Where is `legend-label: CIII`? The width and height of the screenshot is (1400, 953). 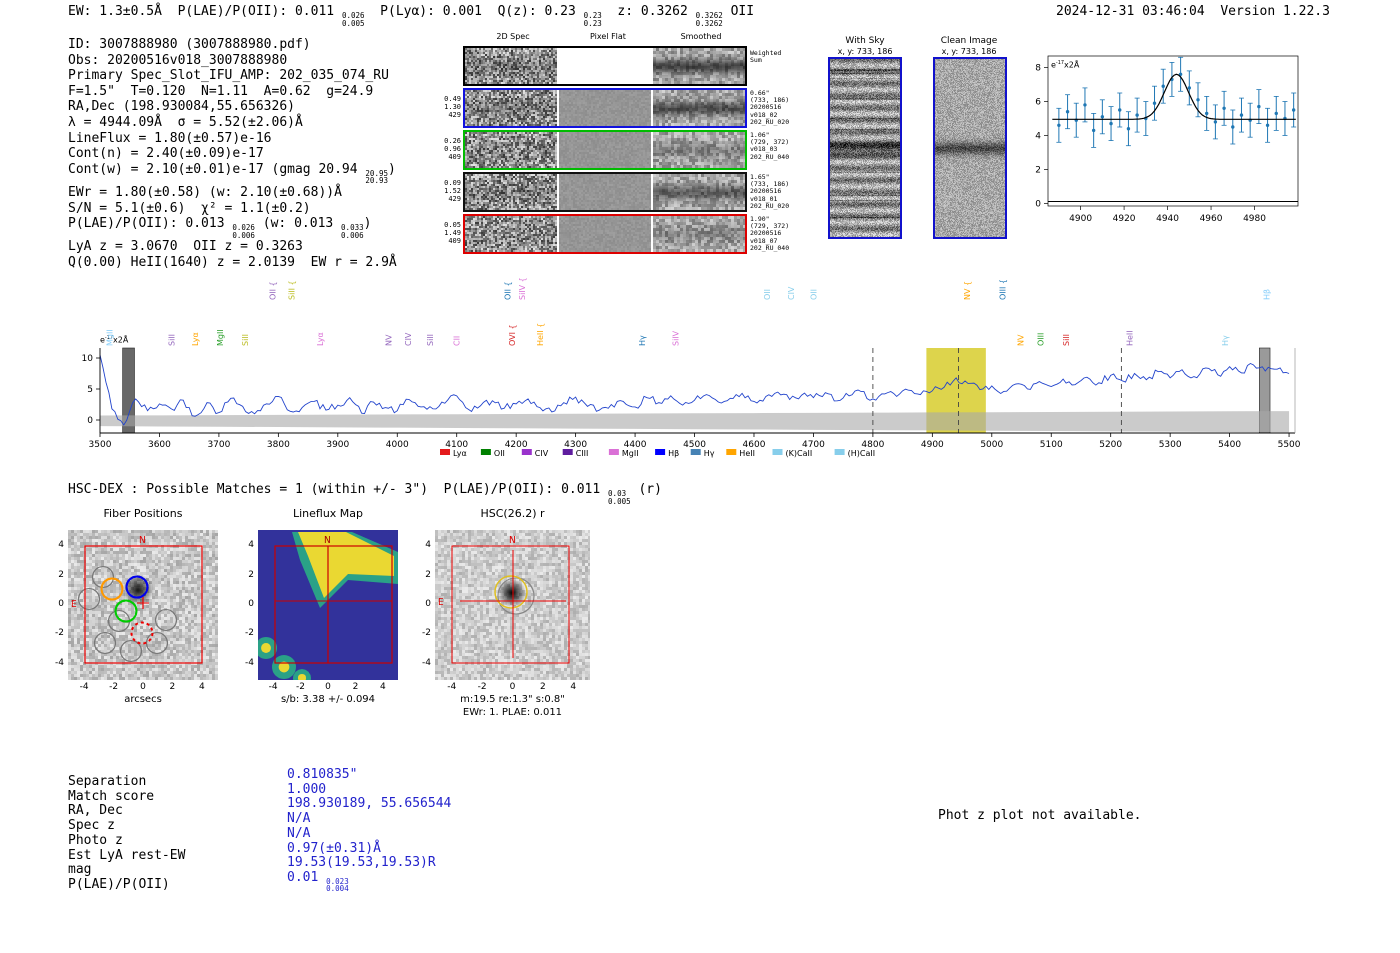 legend-label: CIII is located at coordinates (582, 453).